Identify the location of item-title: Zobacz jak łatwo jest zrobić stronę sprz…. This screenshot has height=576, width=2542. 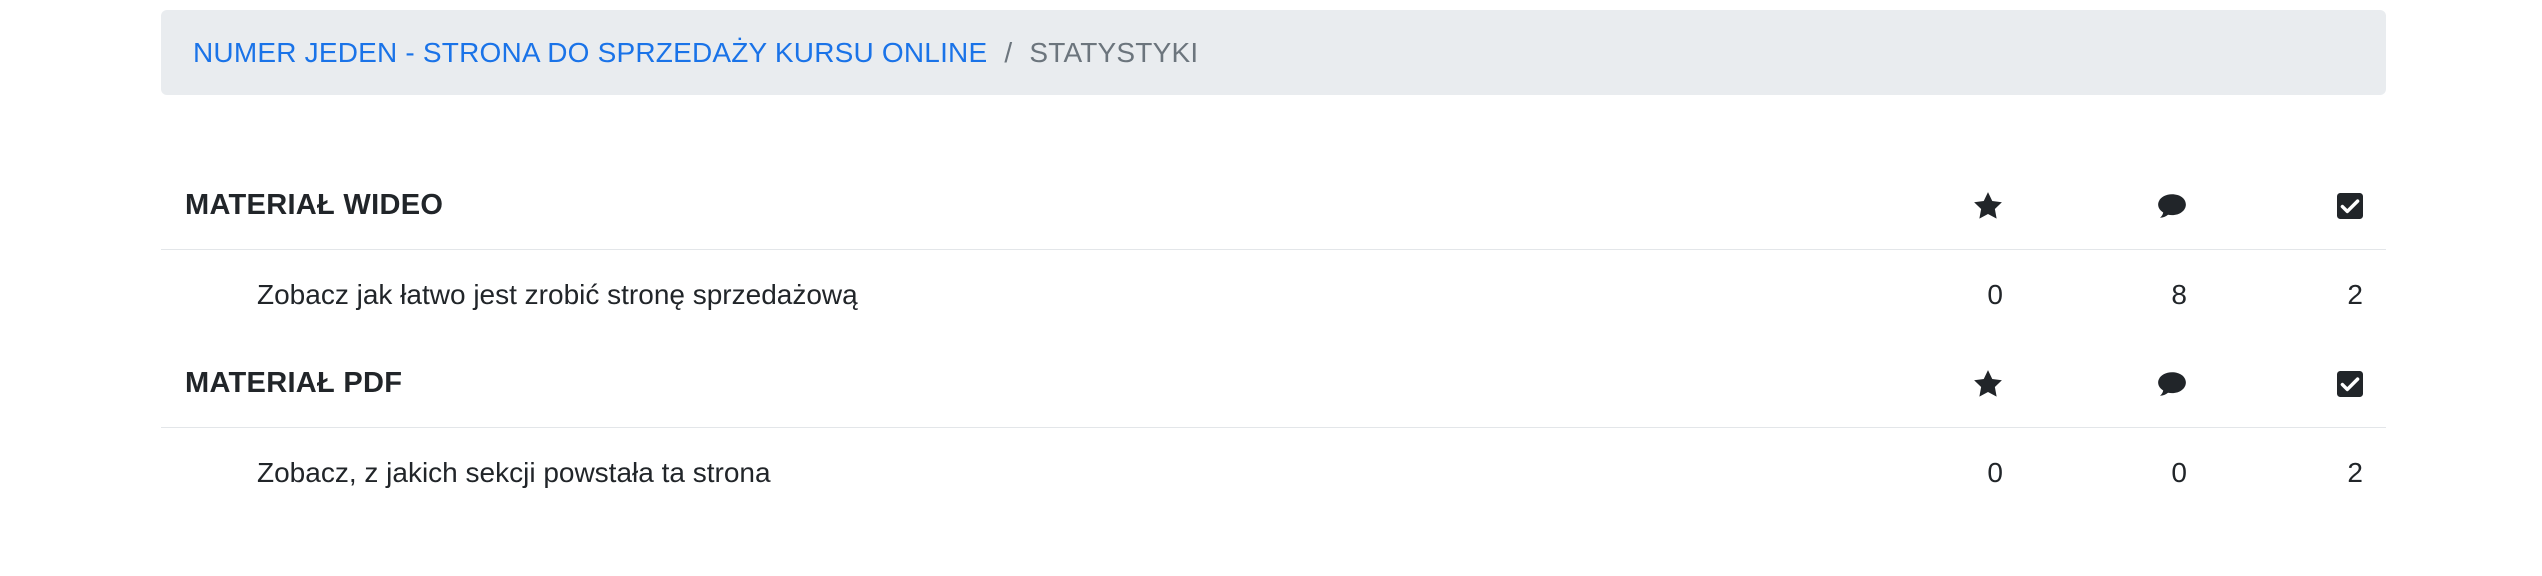
(557, 294).